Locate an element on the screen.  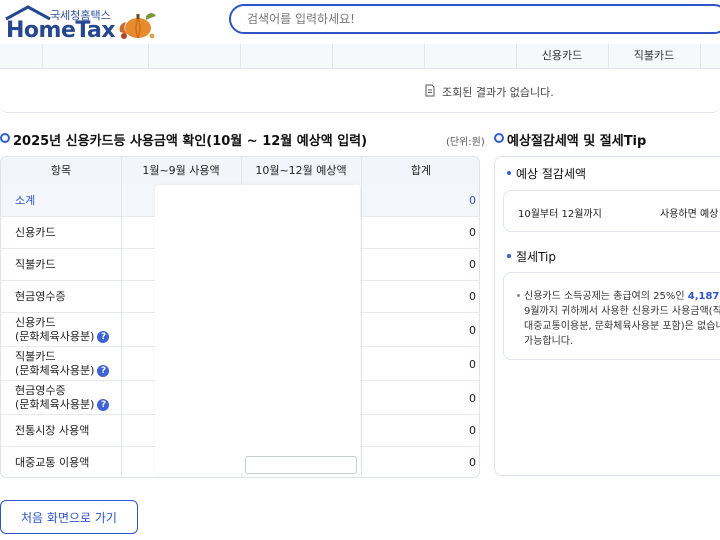
tip-amount: 4,187,5 is located at coordinates (703, 296).